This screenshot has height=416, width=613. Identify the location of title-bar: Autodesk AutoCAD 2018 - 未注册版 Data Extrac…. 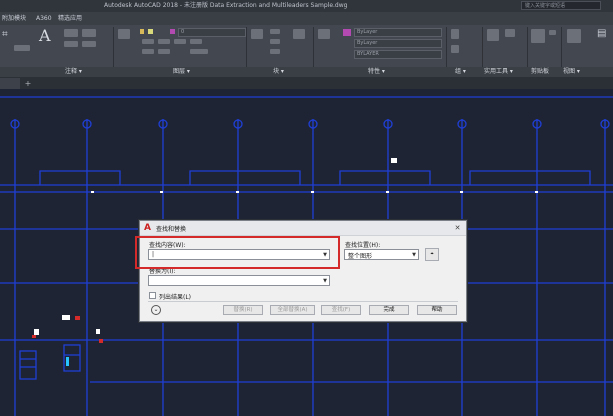
(306, 6).